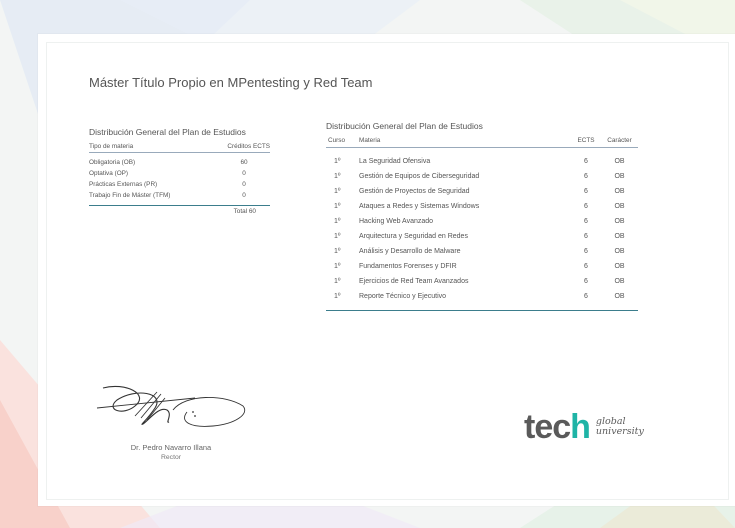 This screenshot has height=528, width=735. Describe the element at coordinates (619, 431) in the screenshot. I see `logo-line2: university` at that location.